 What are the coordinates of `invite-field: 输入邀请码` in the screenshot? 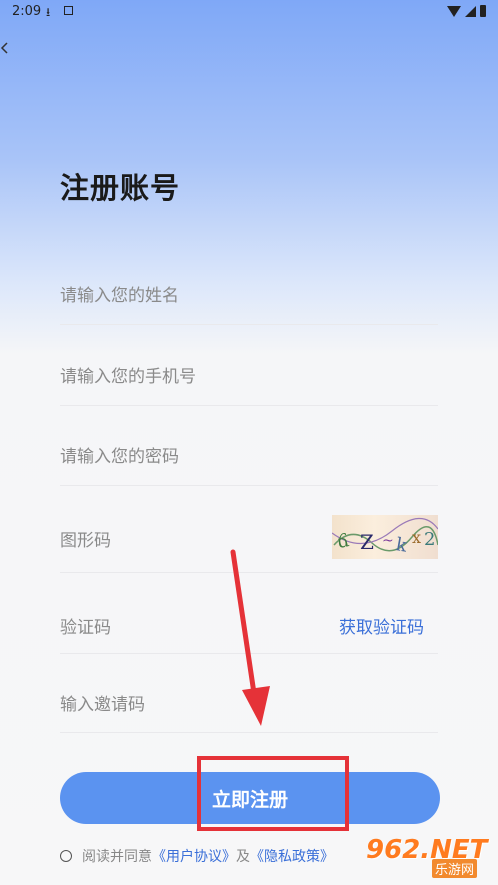 It's located at (249, 702).